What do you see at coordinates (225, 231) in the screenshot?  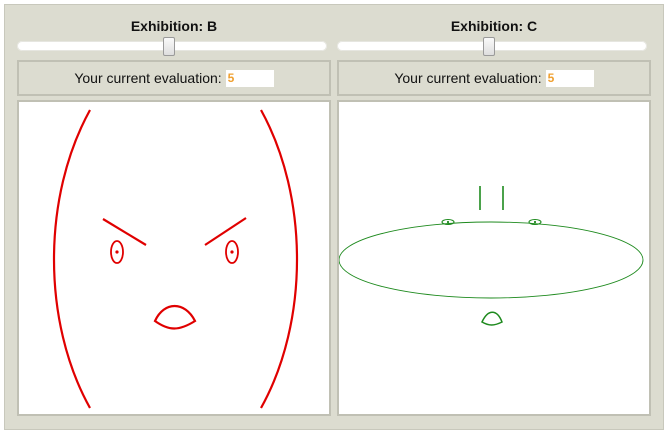 I see `right-eyebrow` at bounding box center [225, 231].